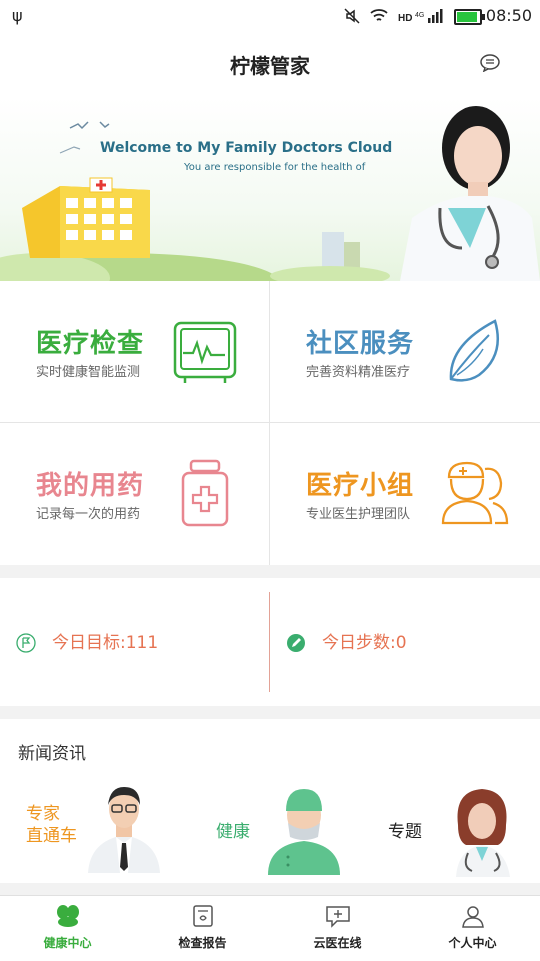  What do you see at coordinates (202, 916) in the screenshot?
I see `report-icon` at bounding box center [202, 916].